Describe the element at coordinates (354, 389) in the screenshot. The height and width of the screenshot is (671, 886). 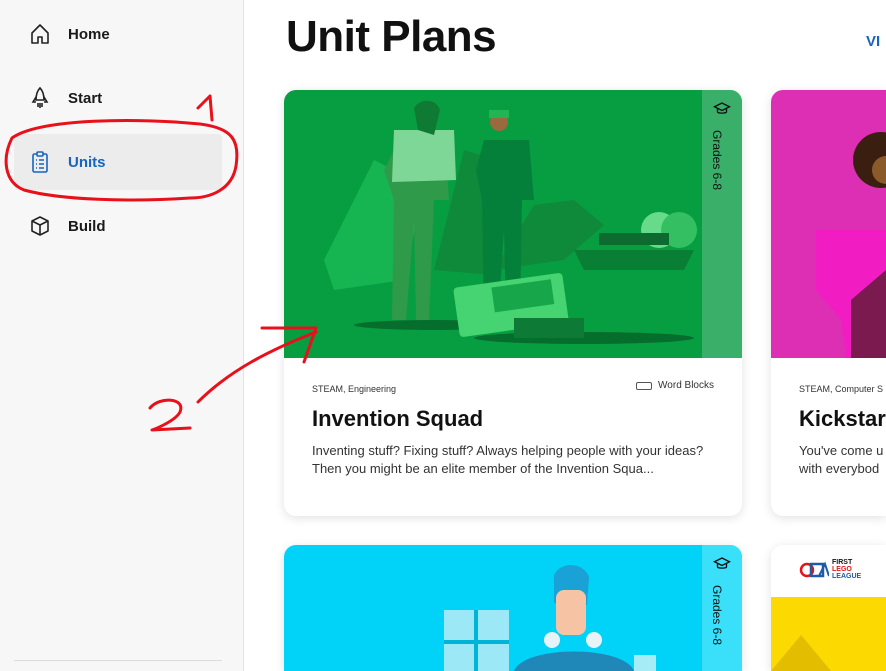
I see `card-tags: STEAM, Engineering` at that location.